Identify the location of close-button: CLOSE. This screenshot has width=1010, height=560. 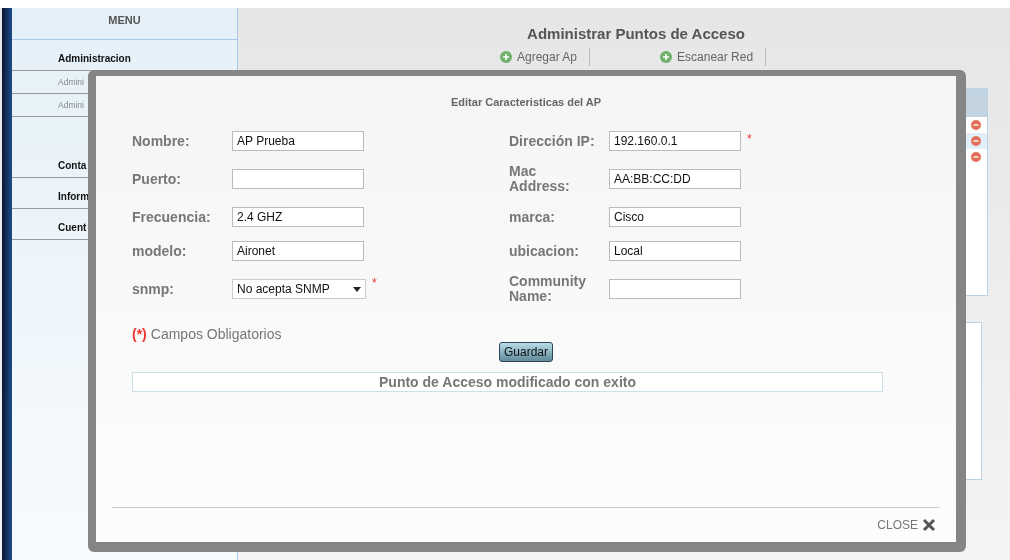
(906, 525).